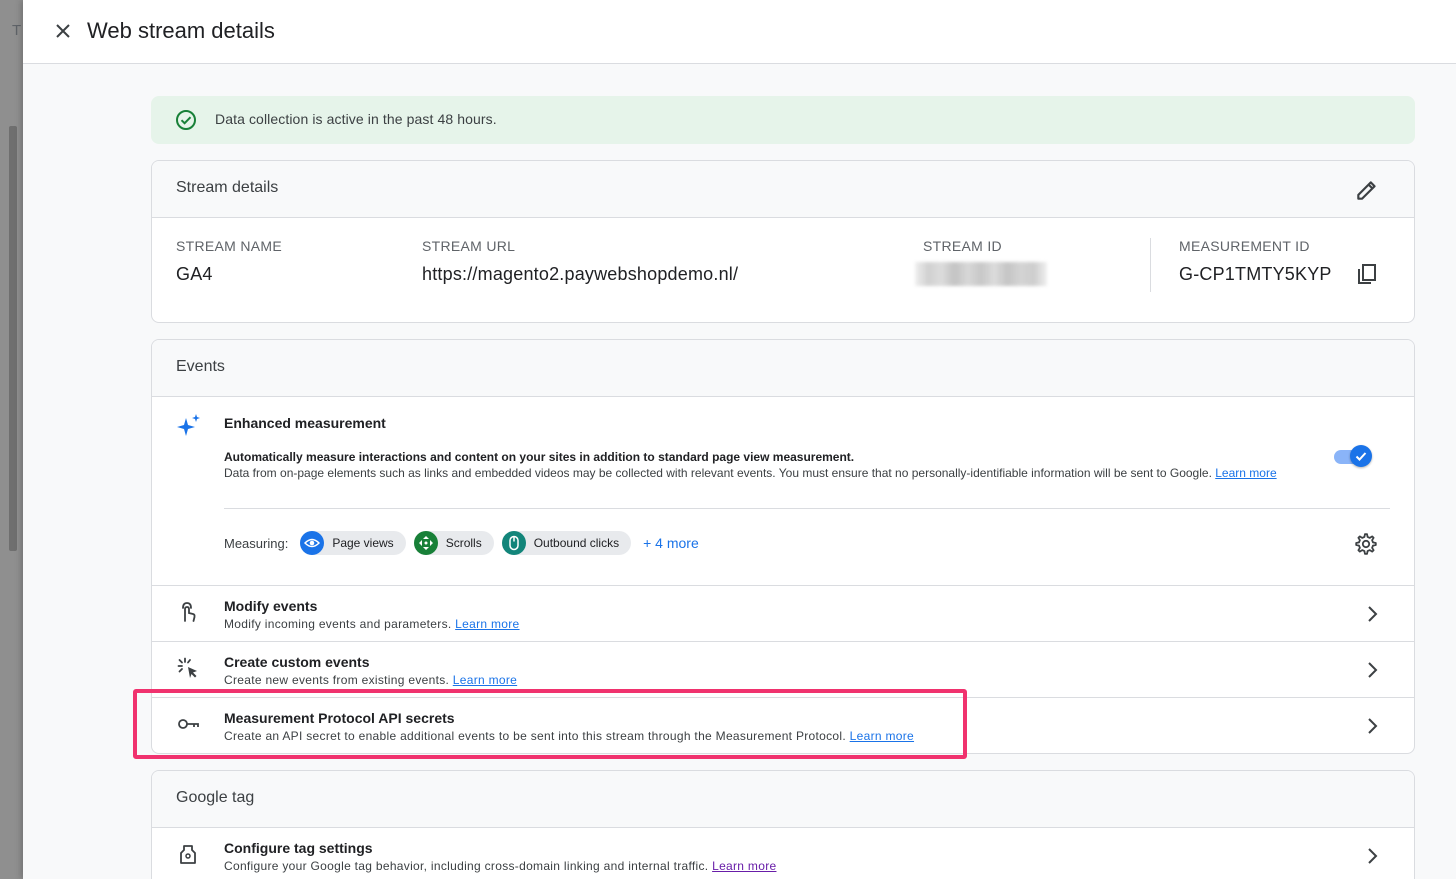 Image resolution: width=1456 pixels, height=879 pixels. Describe the element at coordinates (363, 543) in the screenshot. I see `chip-label: Page views` at that location.